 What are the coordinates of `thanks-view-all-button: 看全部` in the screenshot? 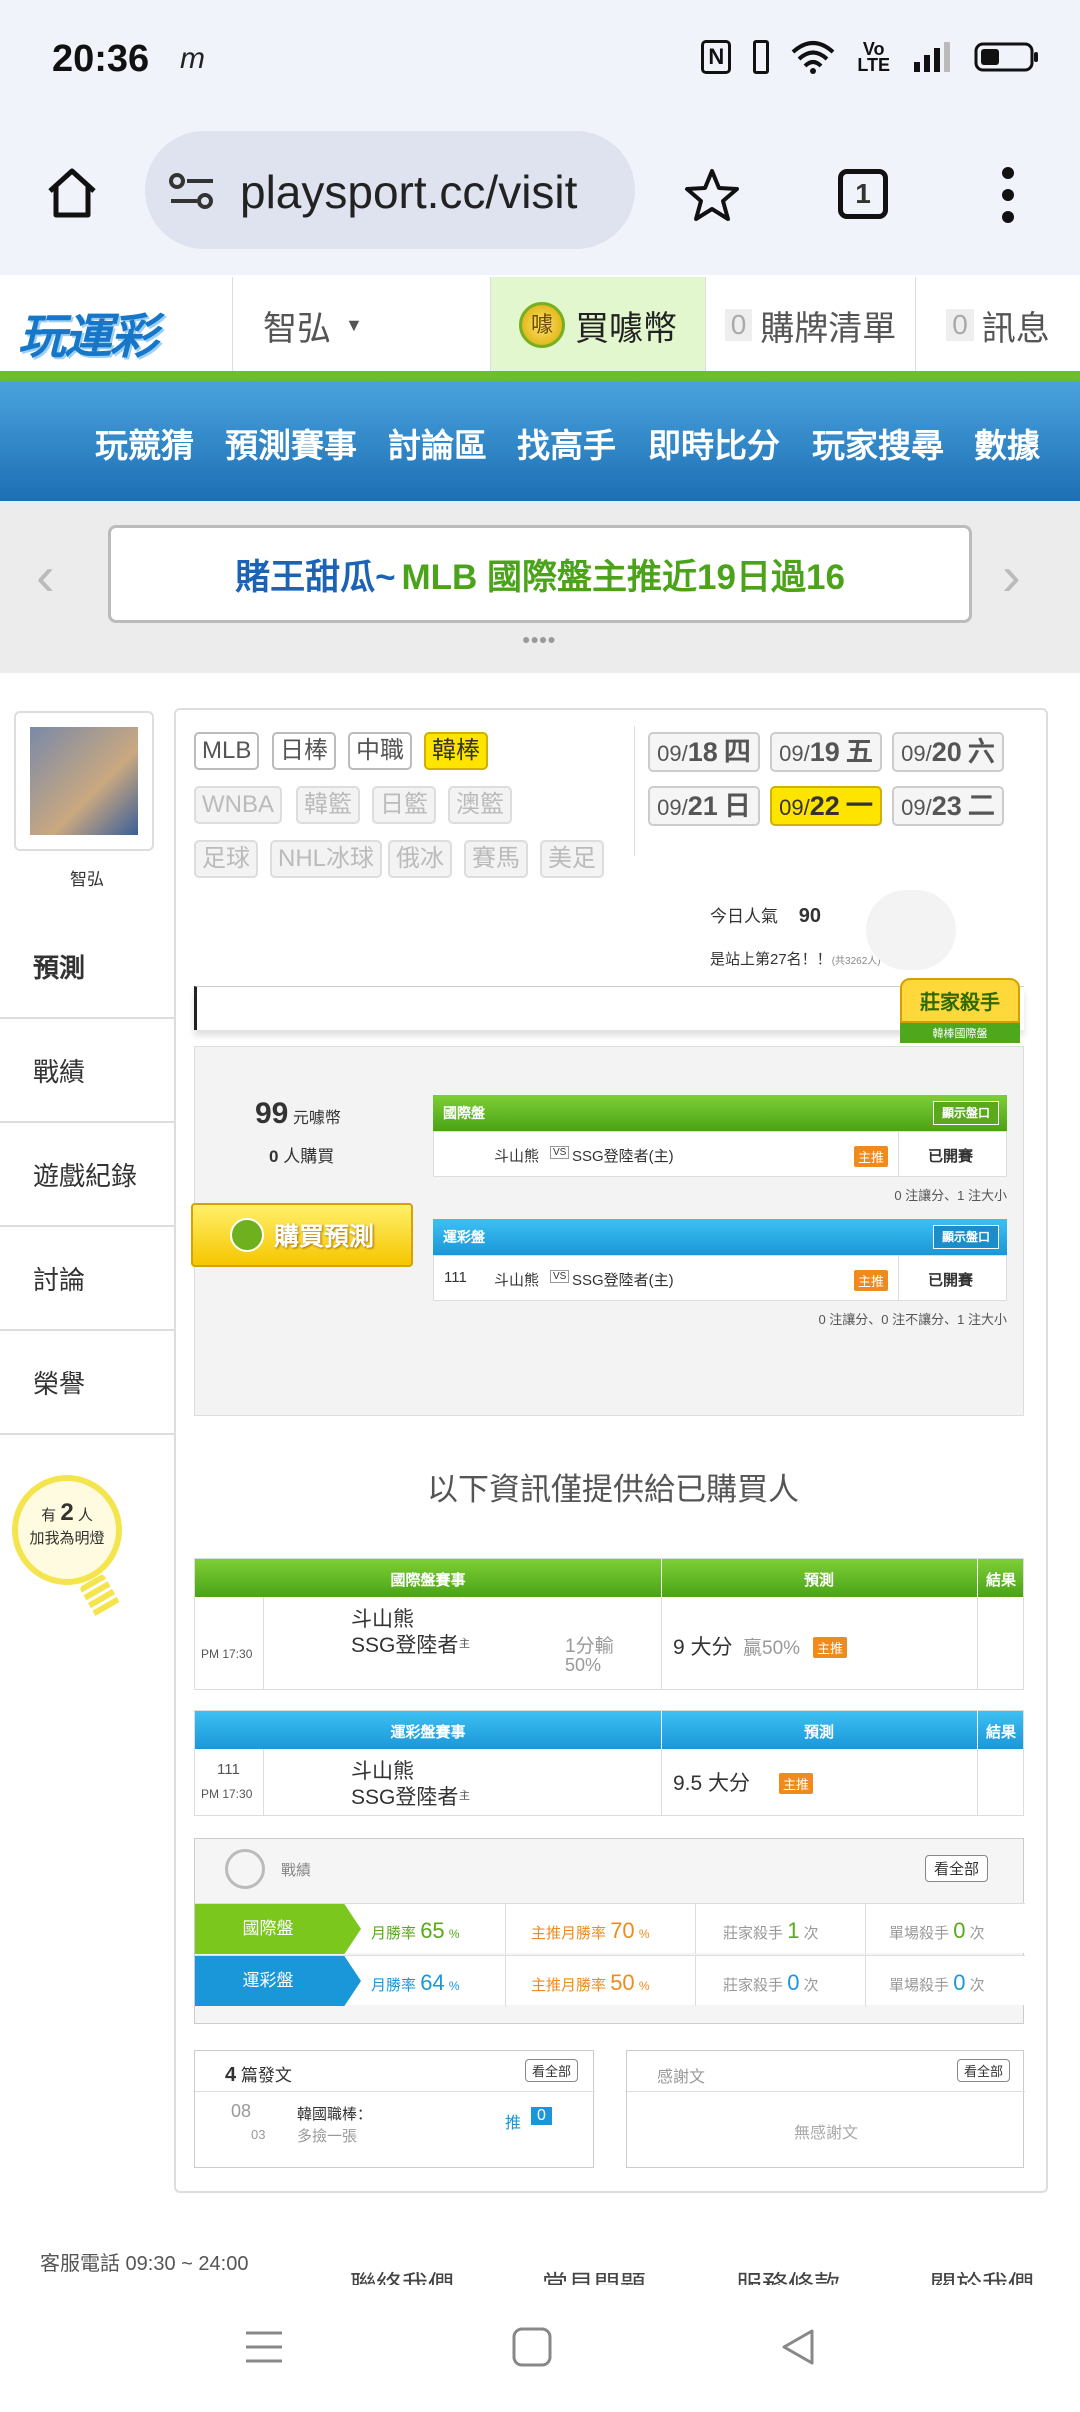 It's located at (984, 2070).